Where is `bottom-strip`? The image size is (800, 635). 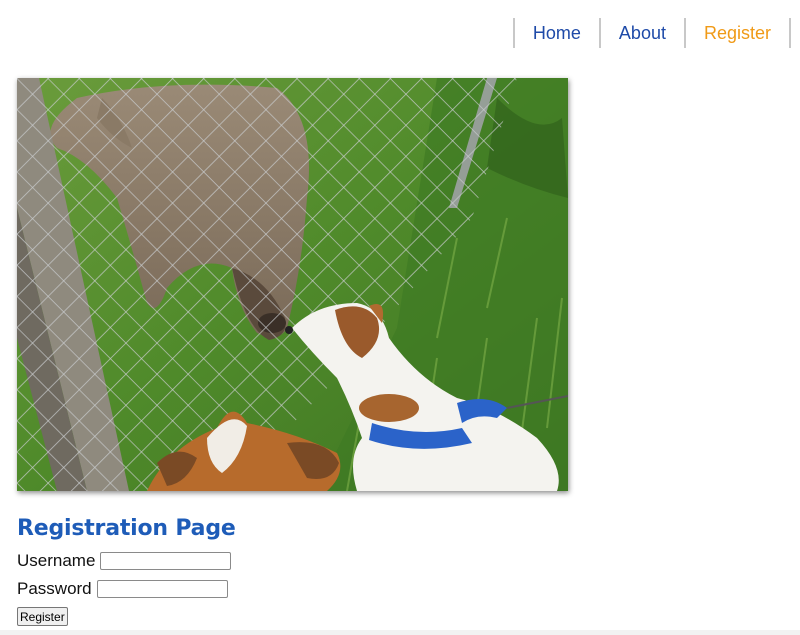
bottom-strip is located at coordinates (400, 632).